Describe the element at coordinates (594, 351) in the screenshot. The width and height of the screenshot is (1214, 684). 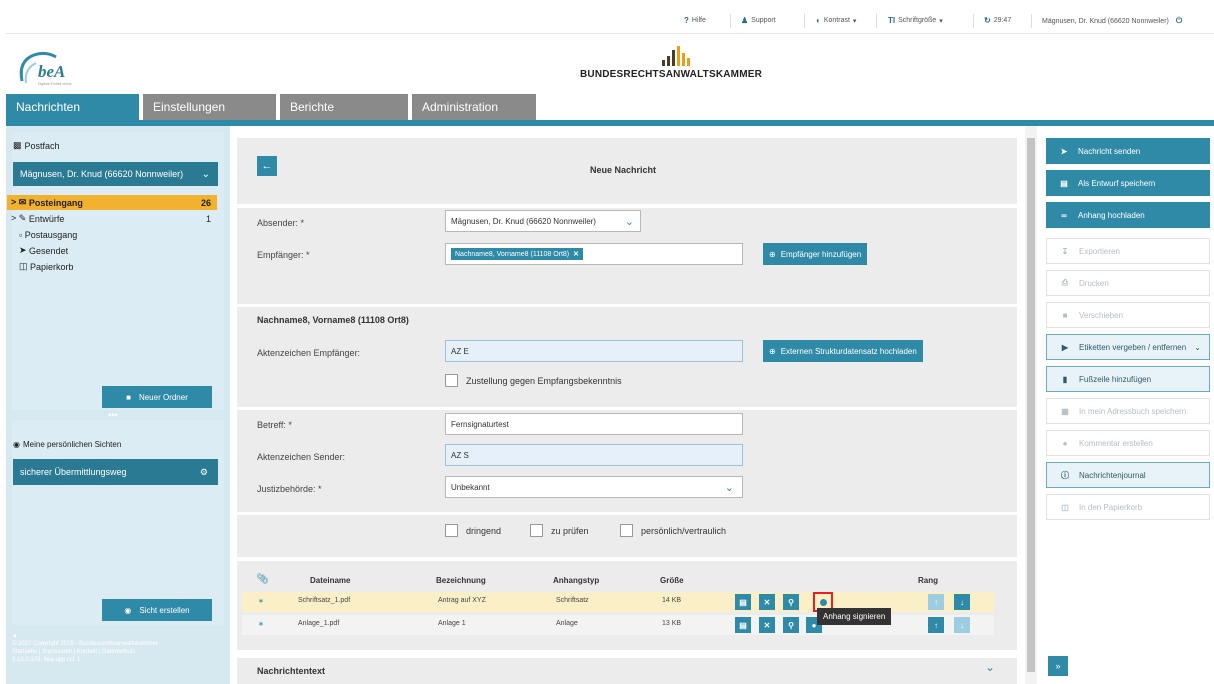
I see `az-empf-input: AZ E` at that location.